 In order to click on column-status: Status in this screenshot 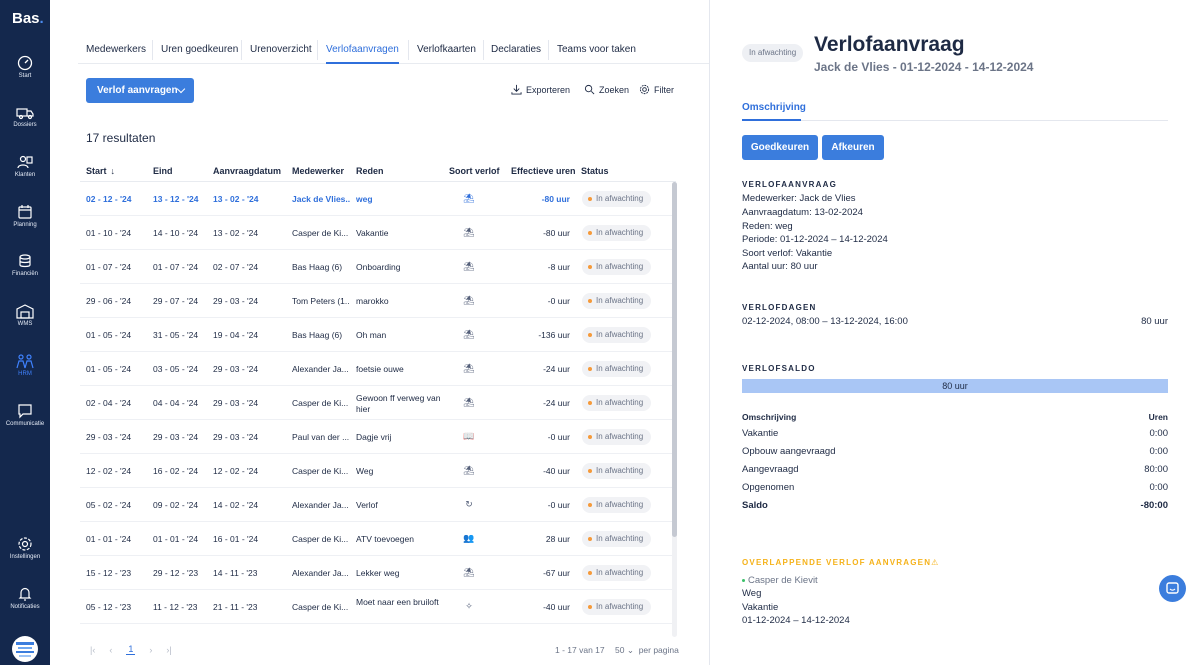, I will do `click(595, 171)`.